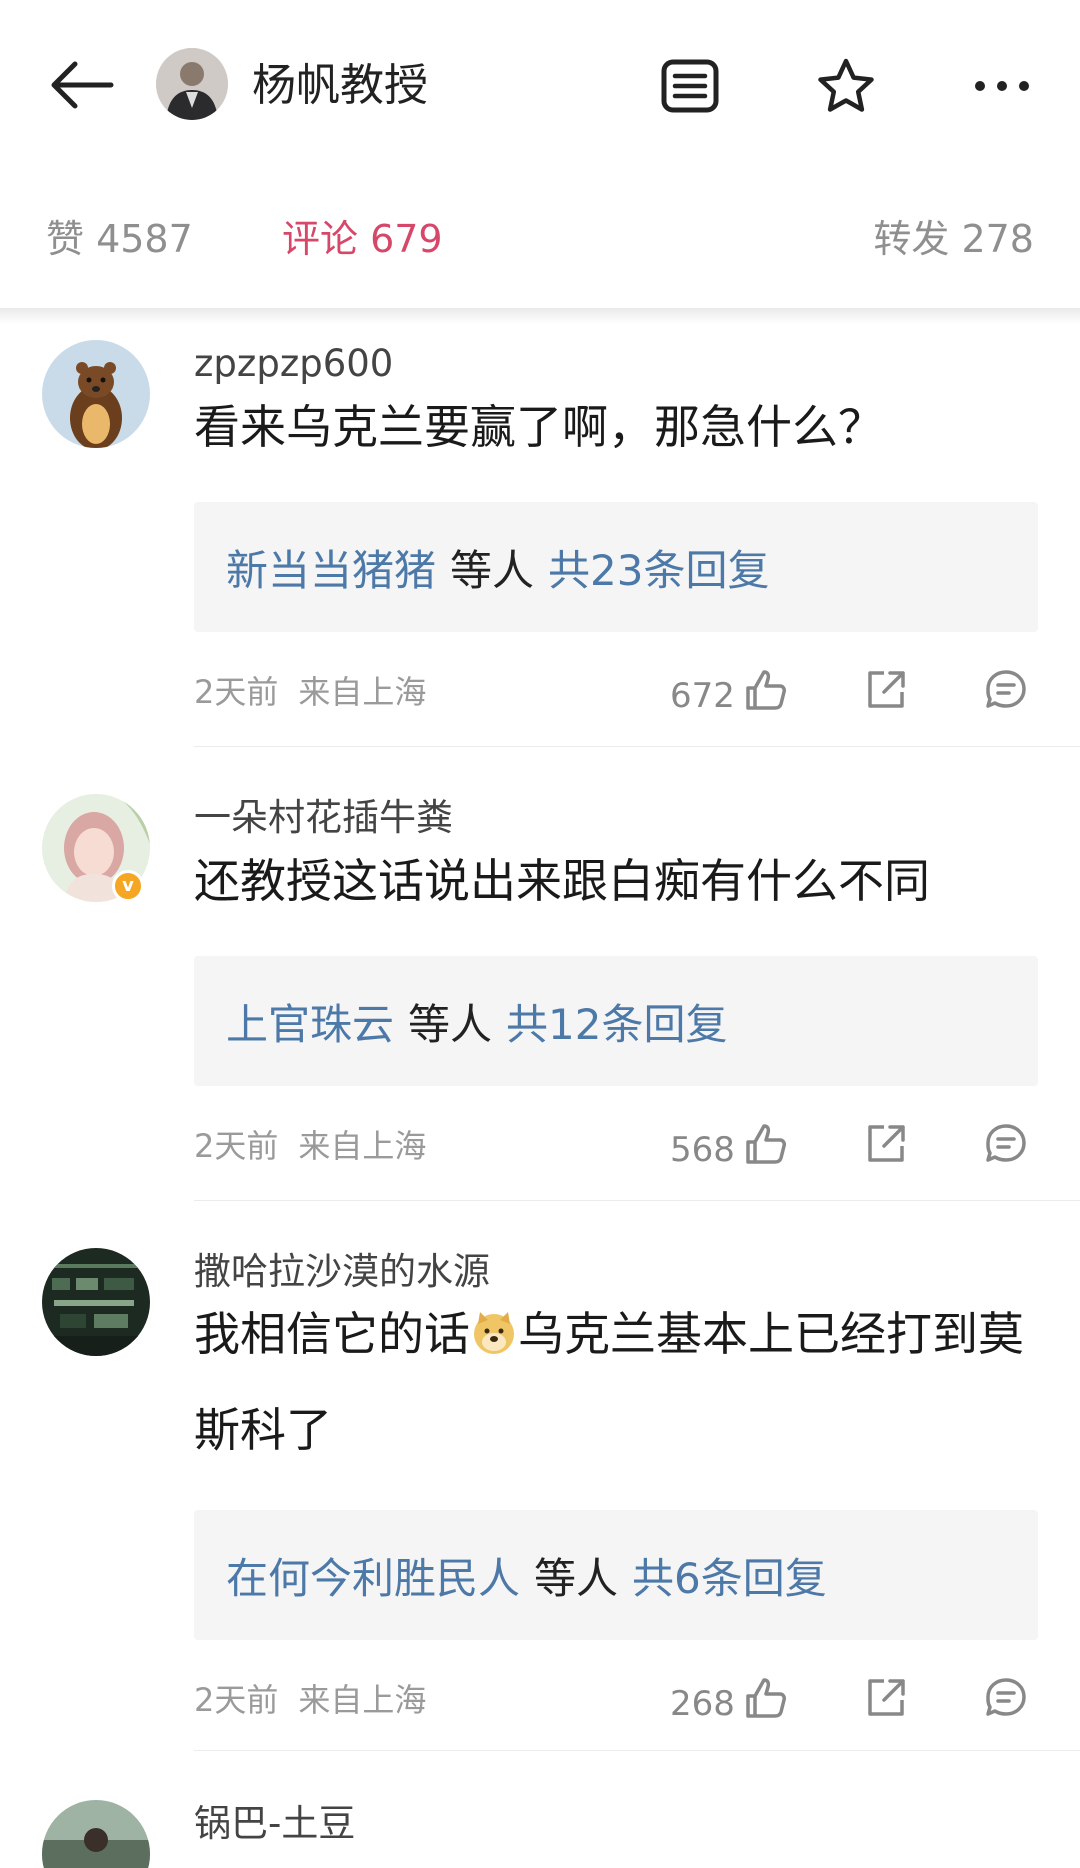  I want to click on back-button, so click(82, 85).